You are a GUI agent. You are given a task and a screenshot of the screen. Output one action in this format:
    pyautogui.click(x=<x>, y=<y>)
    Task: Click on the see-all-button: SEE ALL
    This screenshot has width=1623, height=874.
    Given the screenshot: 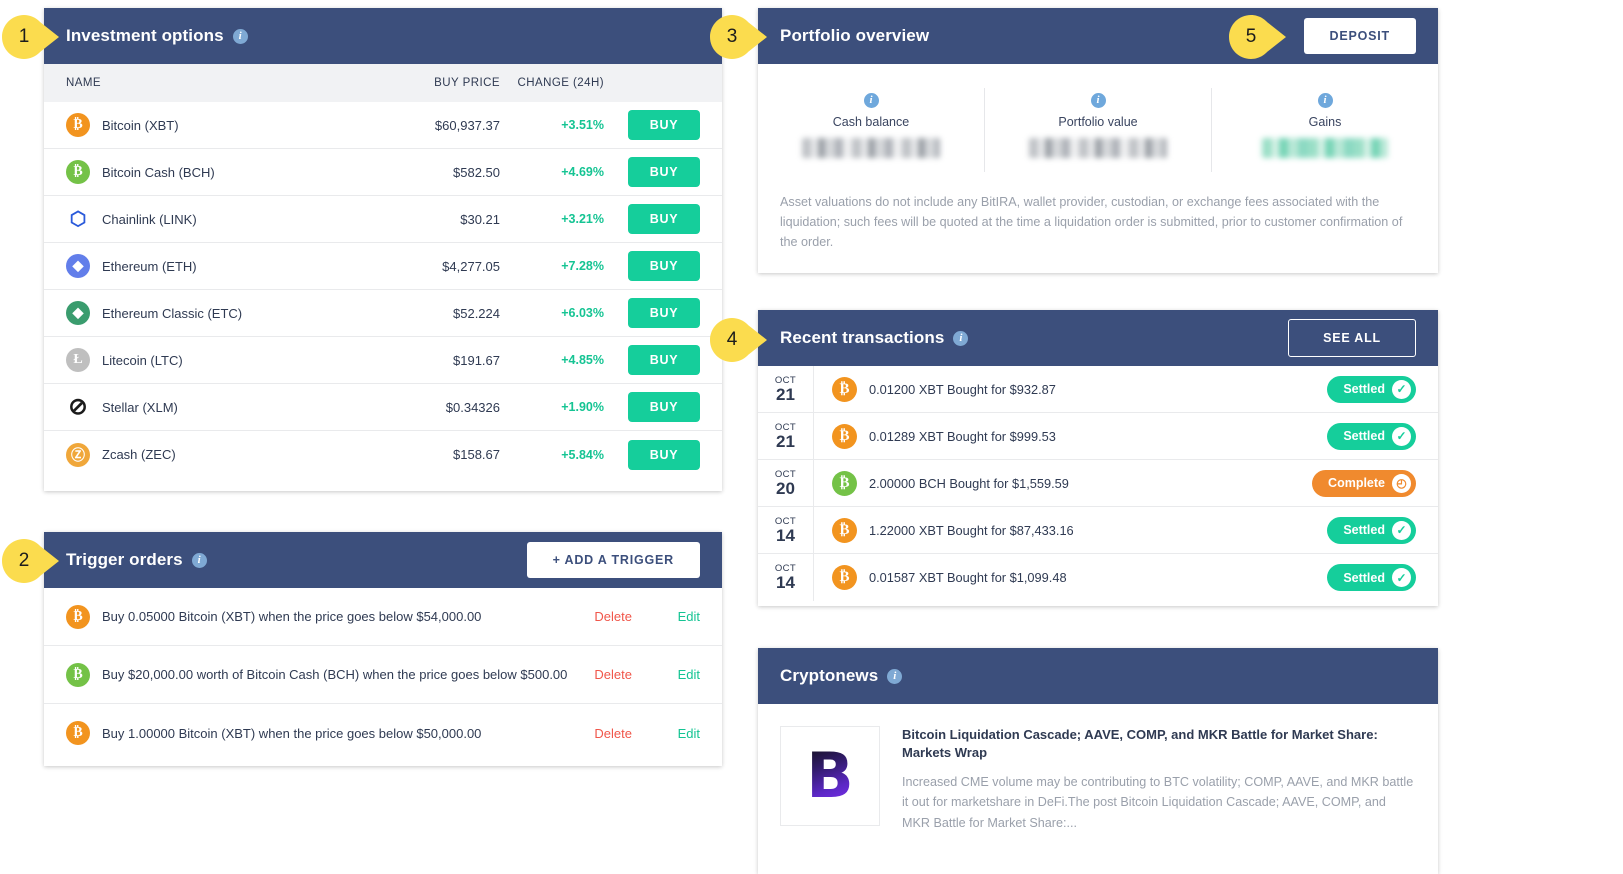 What is the action you would take?
    pyautogui.click(x=1352, y=338)
    